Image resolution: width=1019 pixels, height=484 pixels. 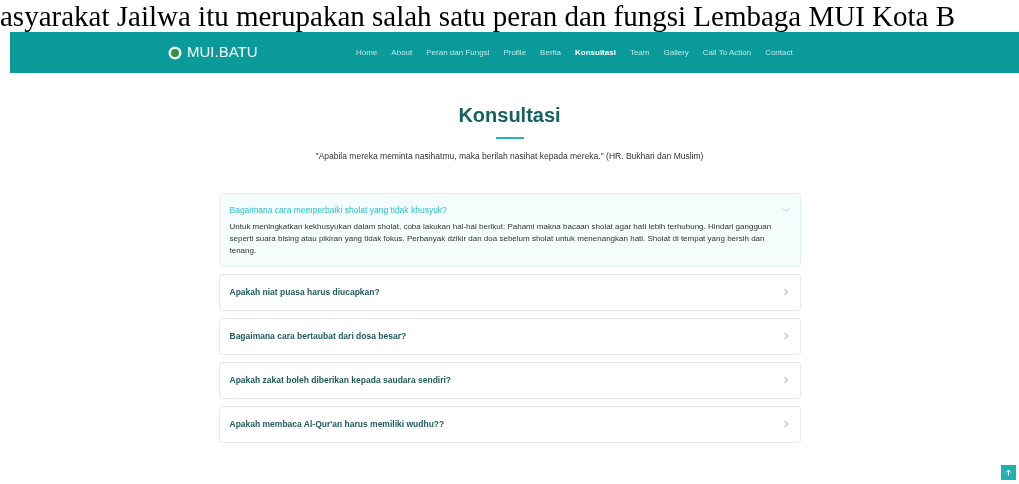 I want to click on site-logo: MUI.BATU, so click(x=222, y=52).